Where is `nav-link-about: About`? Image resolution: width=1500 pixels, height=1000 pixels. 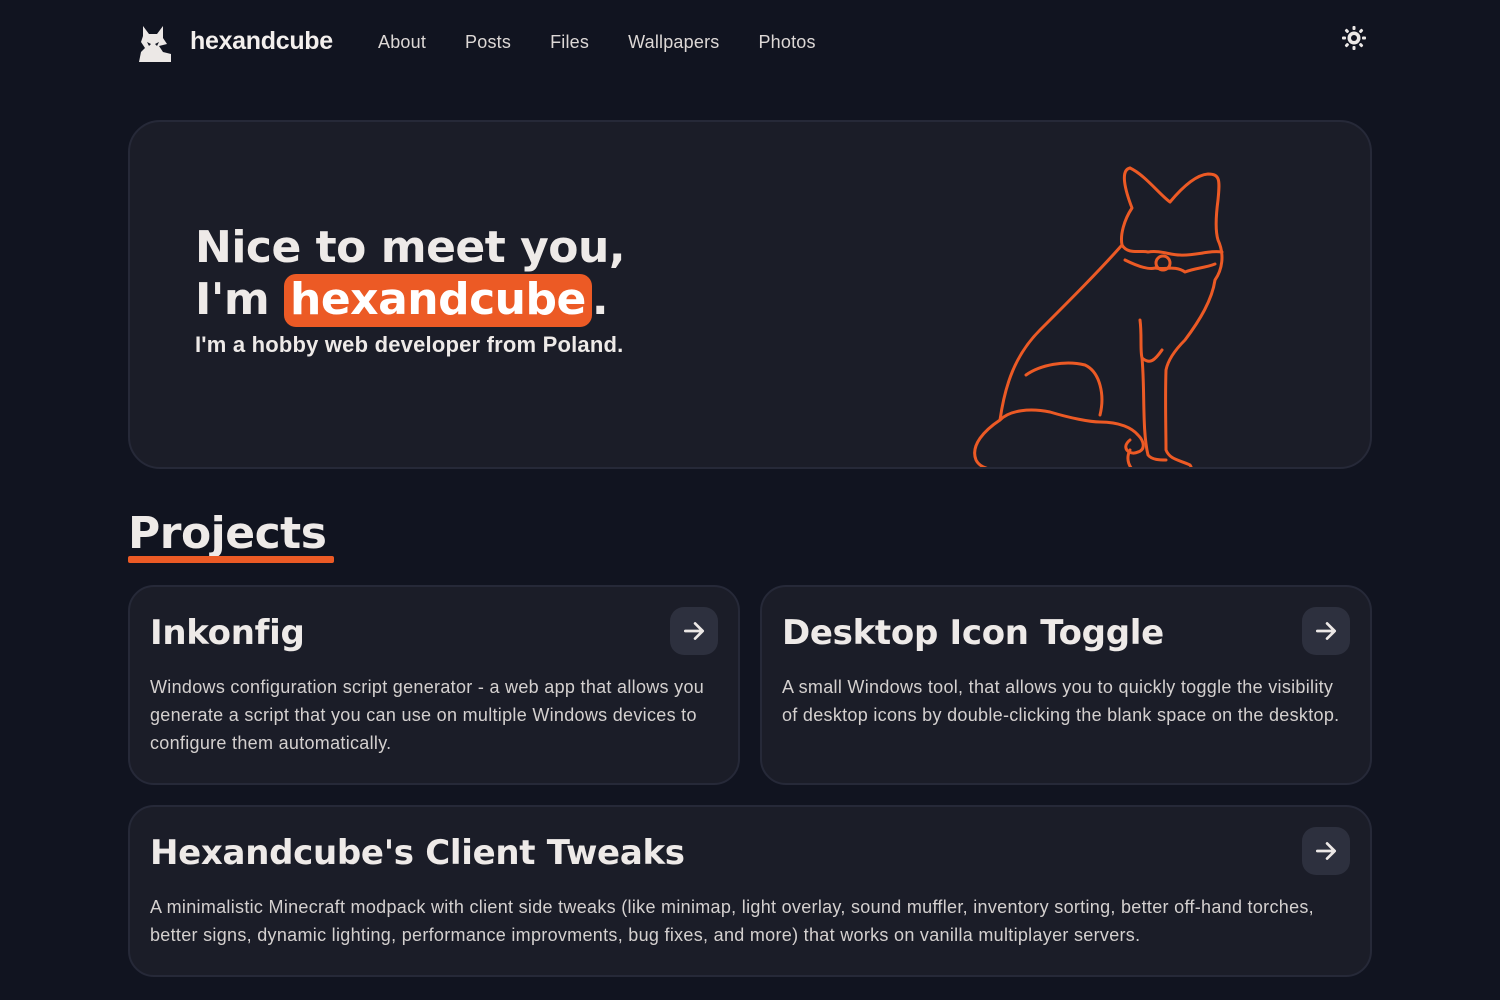 nav-link-about: About is located at coordinates (402, 42).